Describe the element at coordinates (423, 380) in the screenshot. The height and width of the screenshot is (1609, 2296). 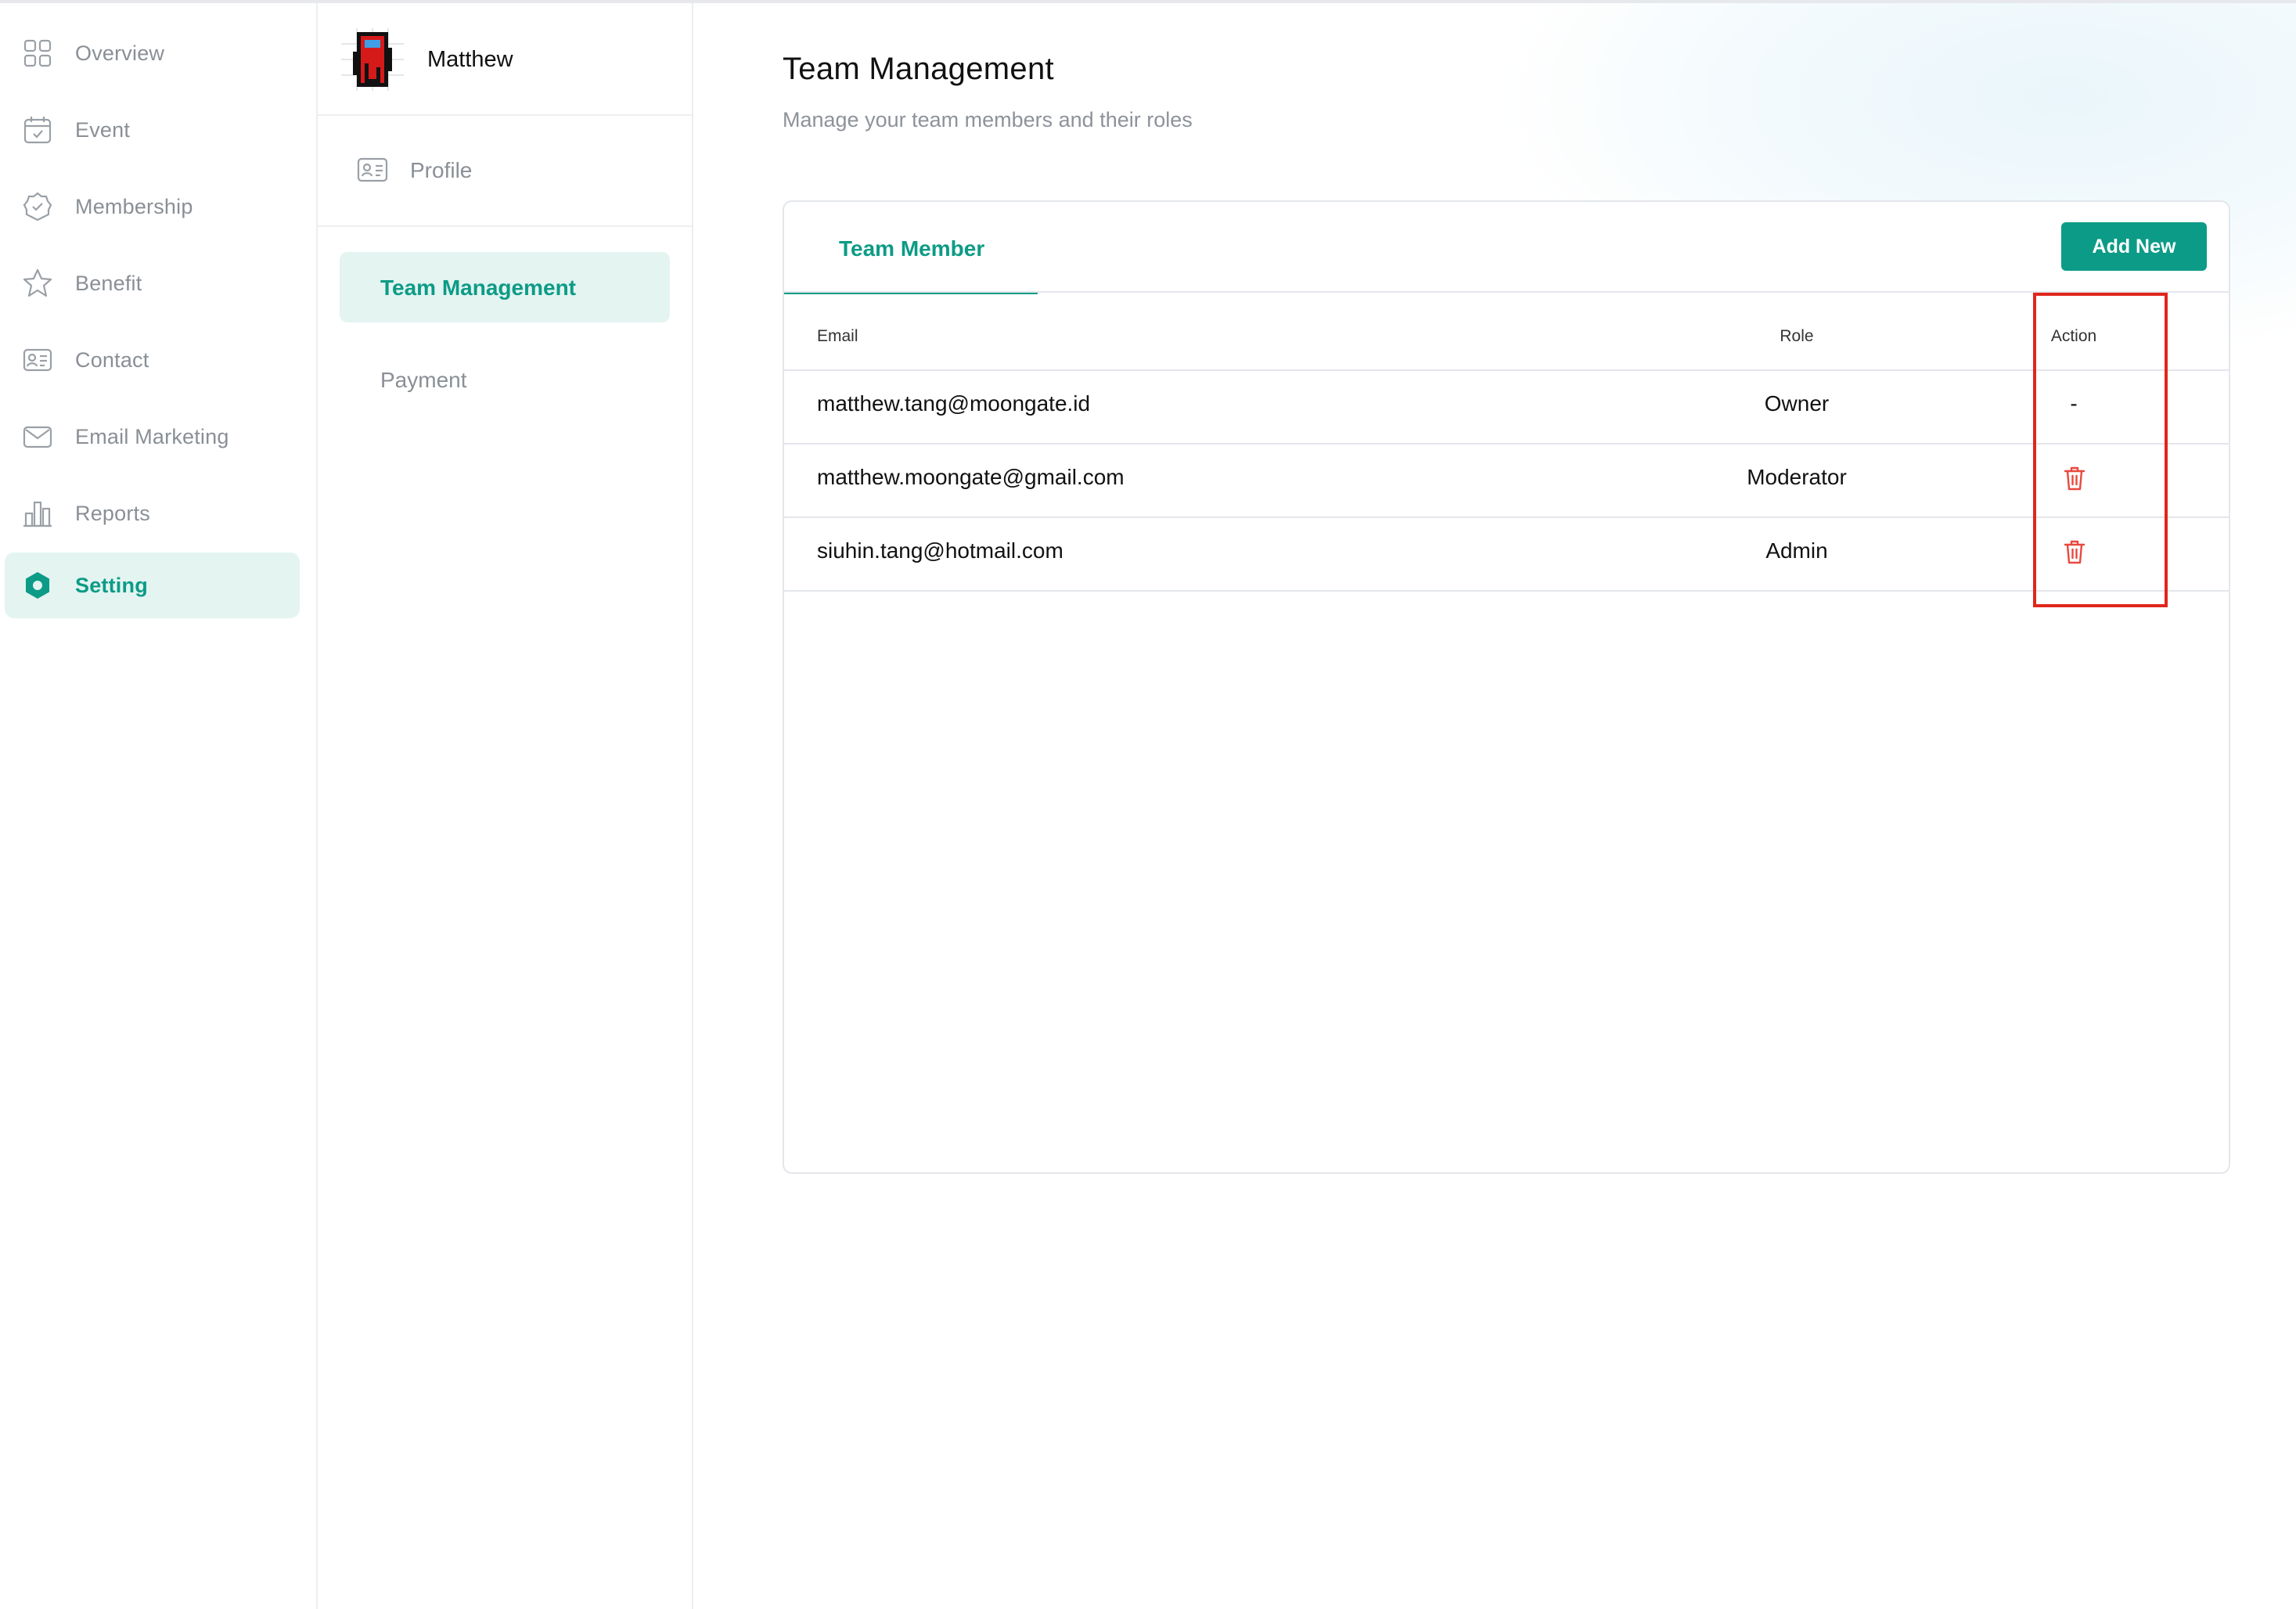
I see `menu-label: Payment` at that location.